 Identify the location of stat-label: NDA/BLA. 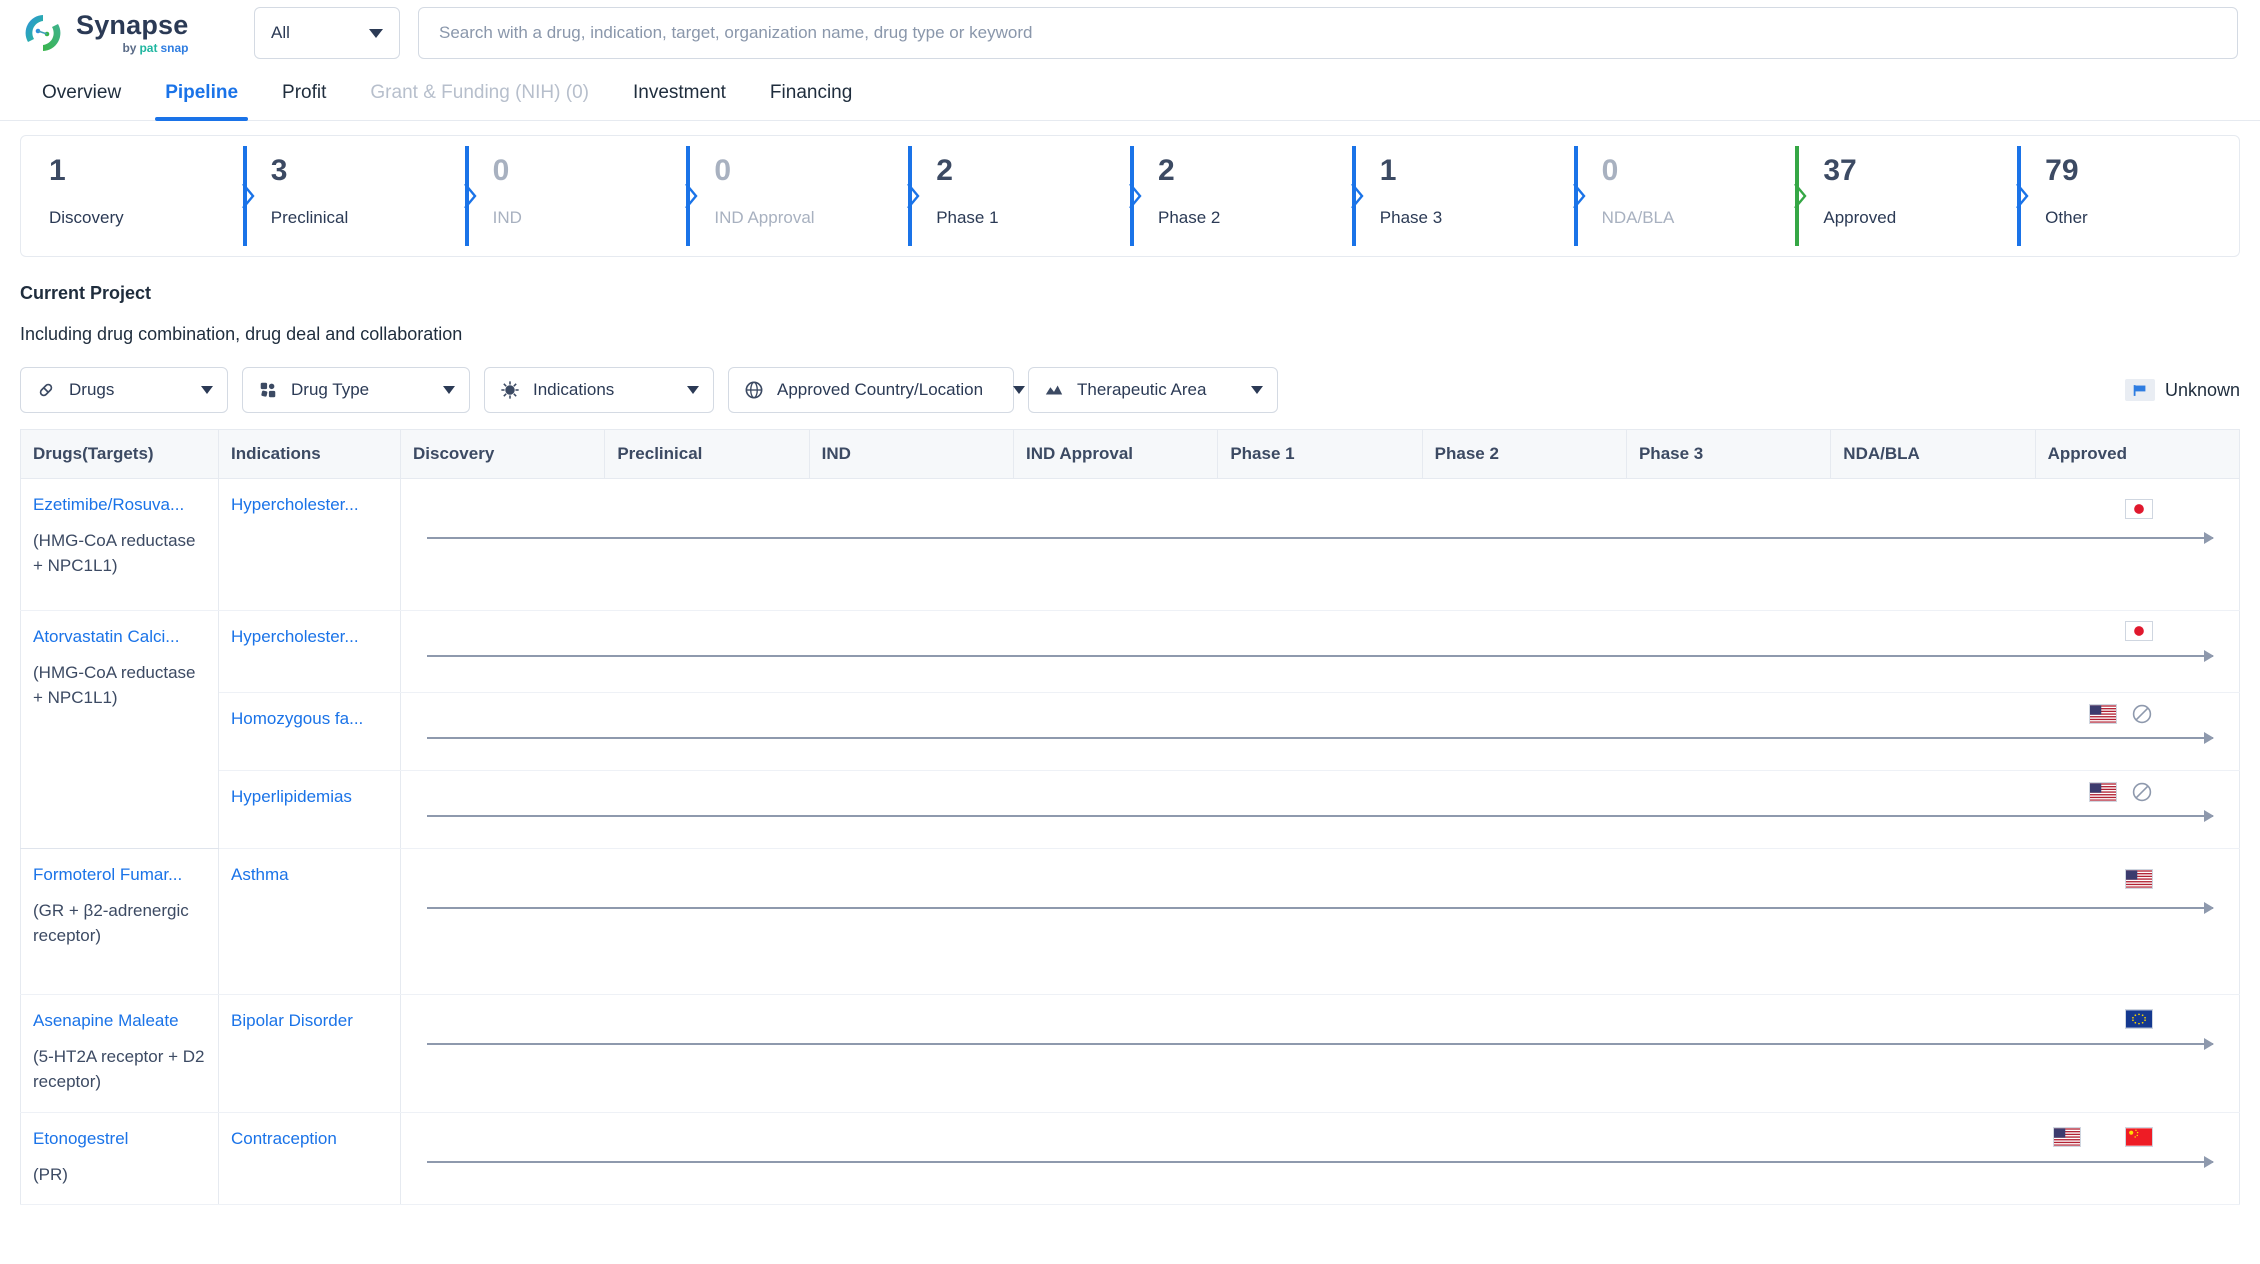
(1638, 217).